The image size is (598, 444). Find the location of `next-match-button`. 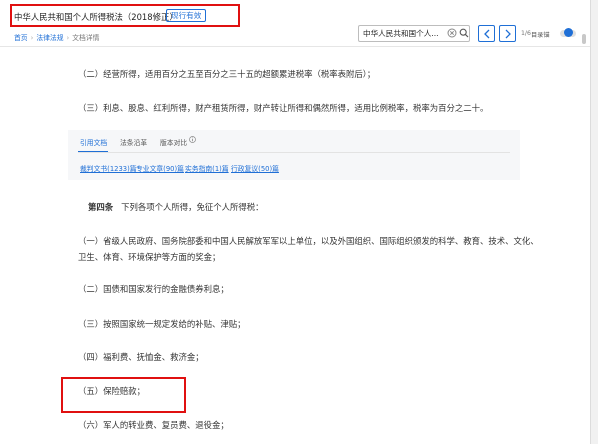

next-match-button is located at coordinates (507, 33).